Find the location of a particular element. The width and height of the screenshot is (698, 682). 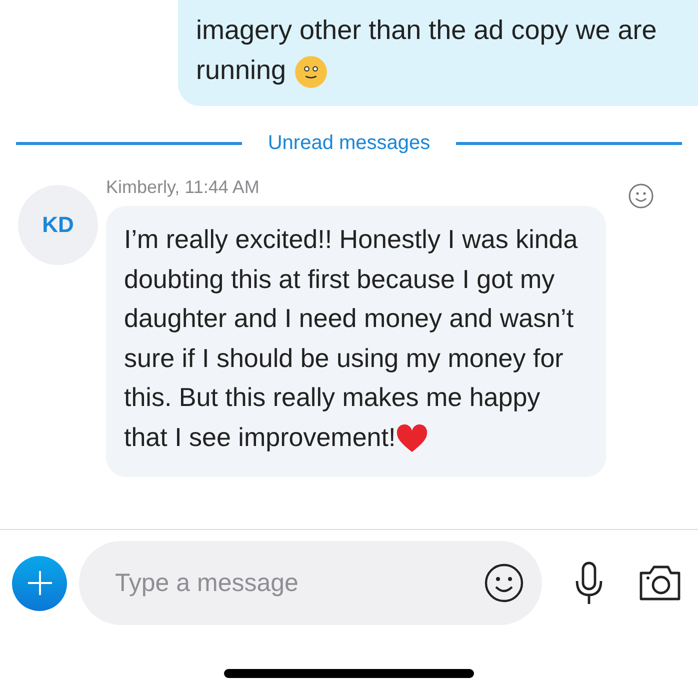

unread-divider-label: Unread messages is located at coordinates (349, 143).